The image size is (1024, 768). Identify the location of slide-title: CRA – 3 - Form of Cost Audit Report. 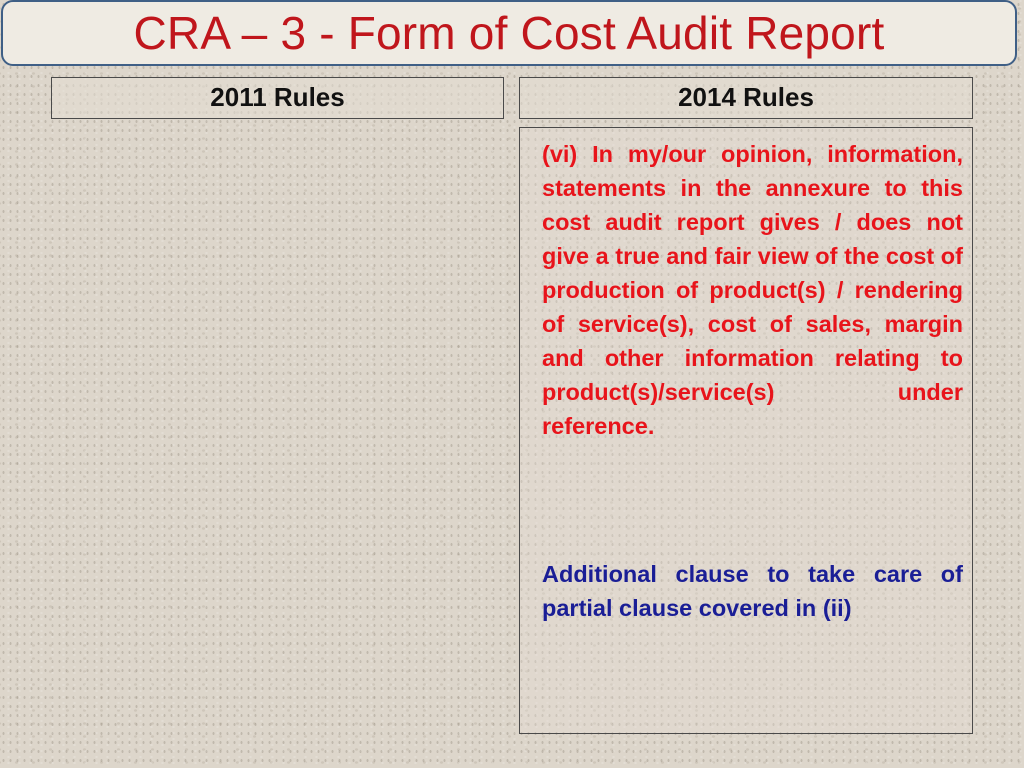
(509, 33).